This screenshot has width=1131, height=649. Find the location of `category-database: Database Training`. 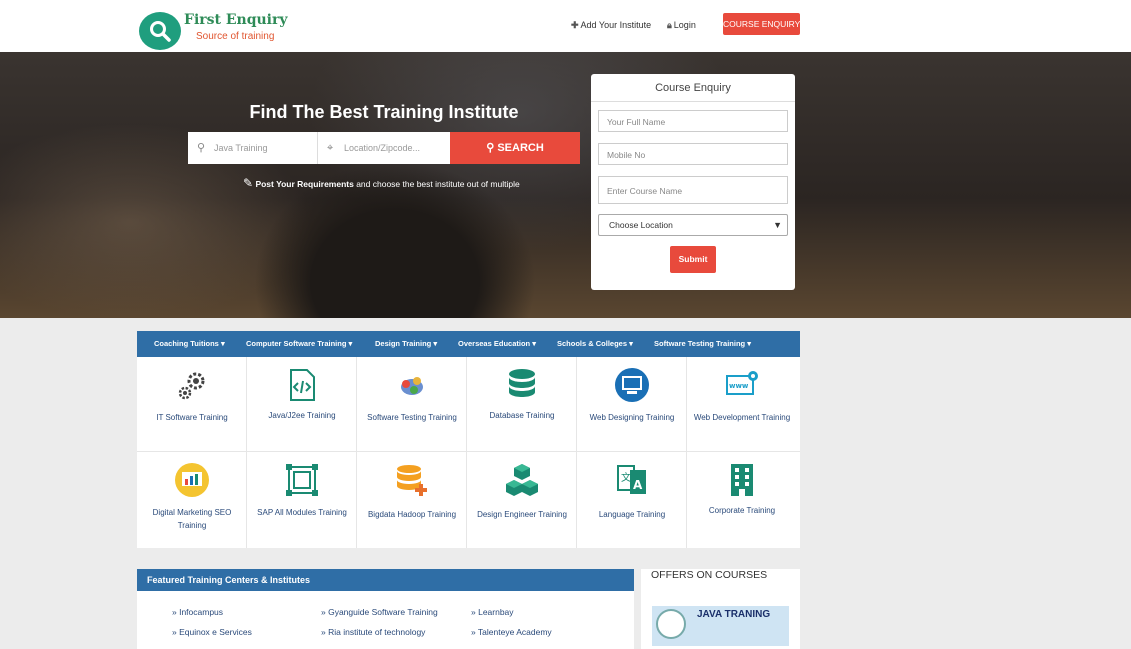

category-database: Database Training is located at coordinates (522, 404).